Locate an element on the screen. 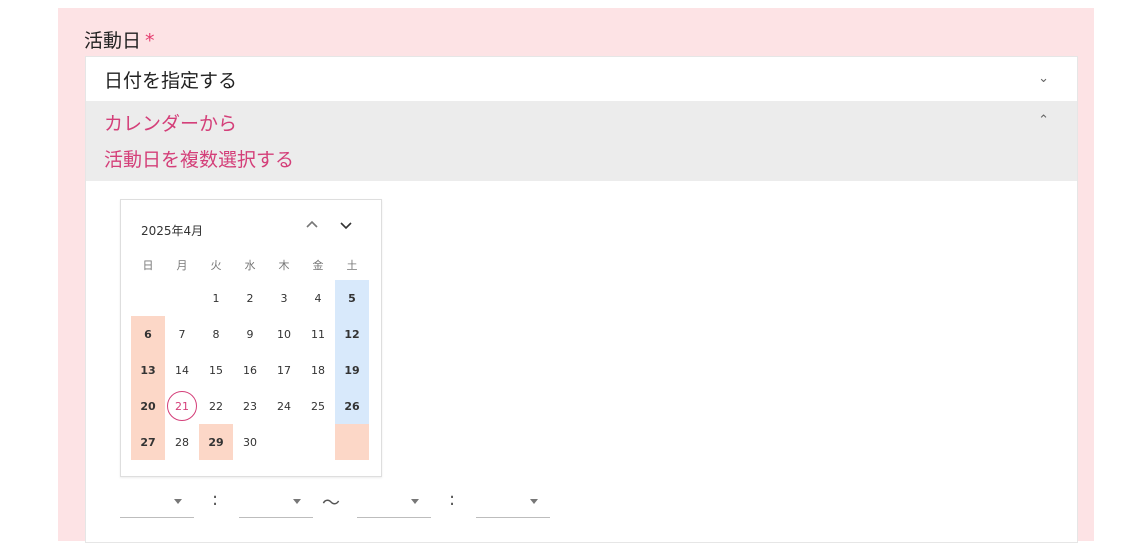 The width and height of the screenshot is (1137, 543). option-specify-date-label: 日付を指定する is located at coordinates (171, 81).